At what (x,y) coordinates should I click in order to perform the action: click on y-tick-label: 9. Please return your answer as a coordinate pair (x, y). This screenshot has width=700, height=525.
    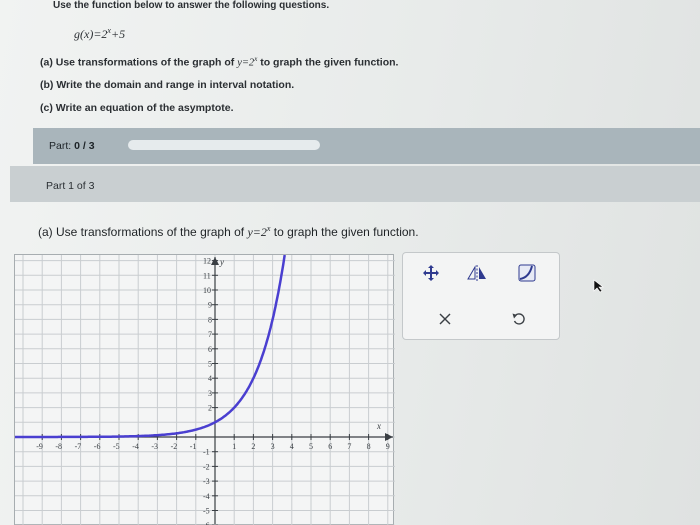
    Looking at the image, I should click on (210, 305).